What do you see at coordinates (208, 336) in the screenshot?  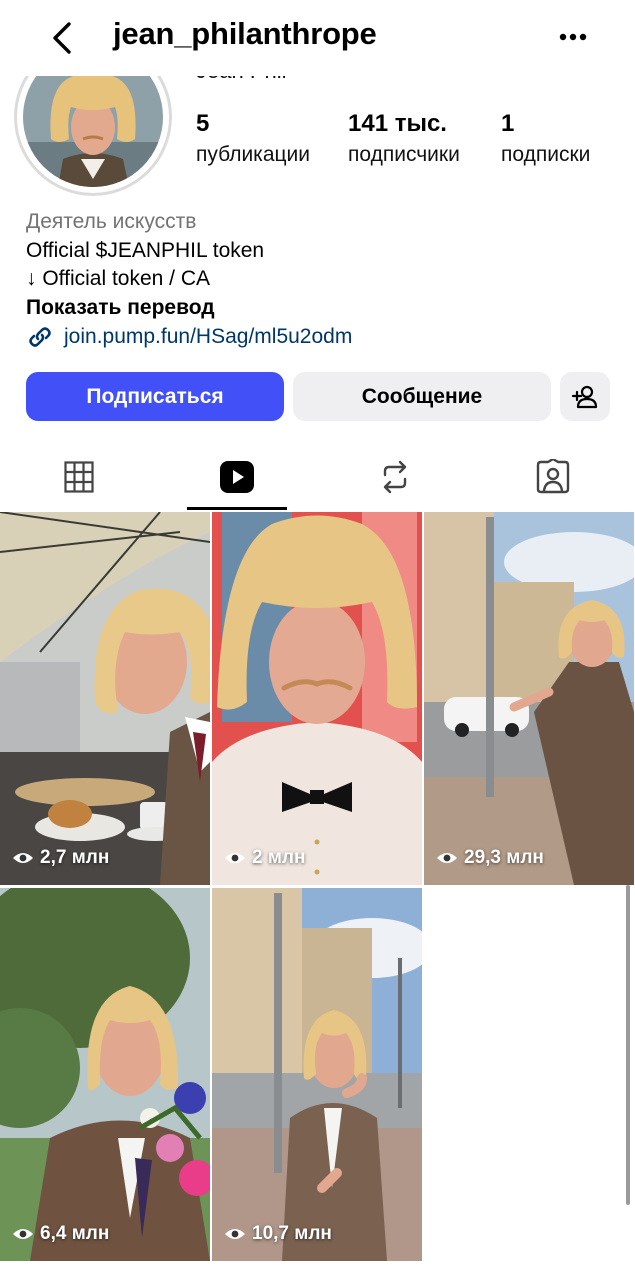 I see `bio-link-text: join.pump.fun/HSag/ml5u2odm` at bounding box center [208, 336].